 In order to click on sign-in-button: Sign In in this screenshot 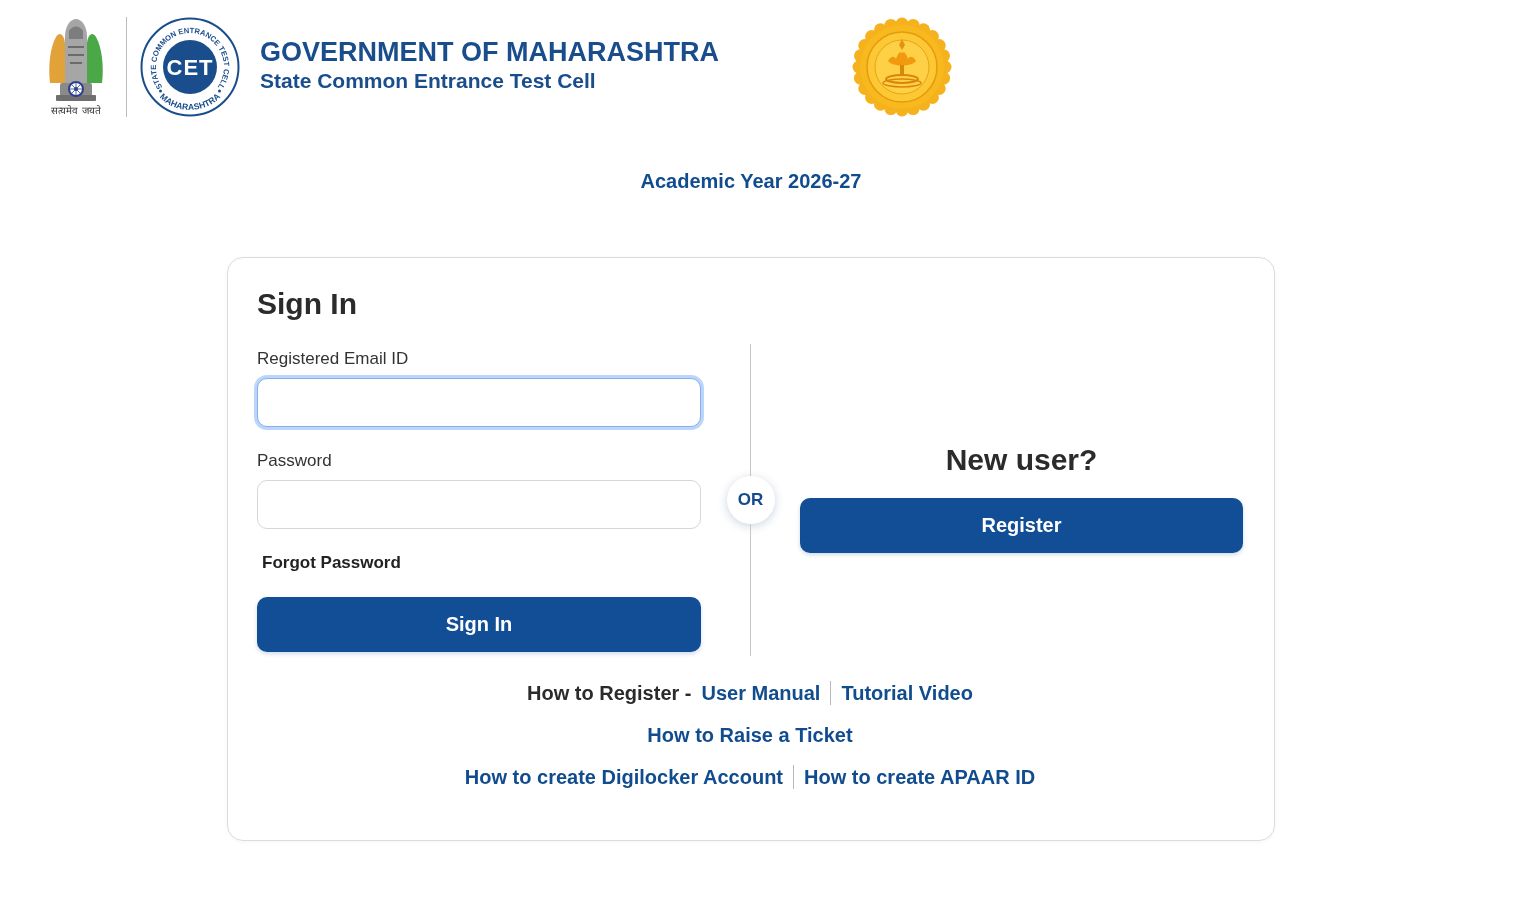, I will do `click(479, 624)`.